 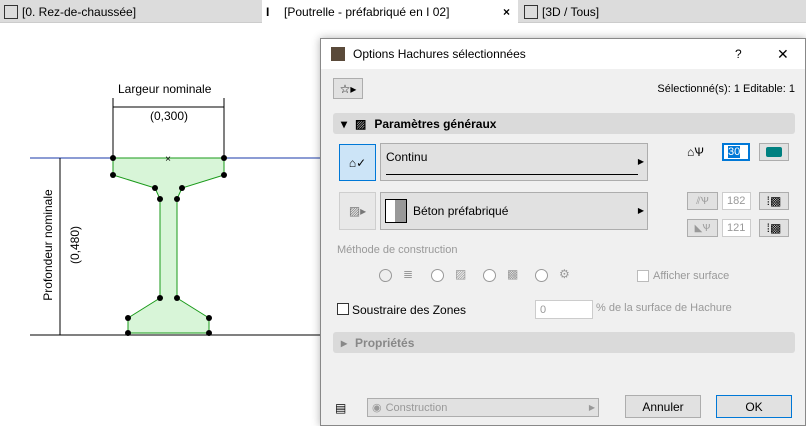 I want to click on subtract-zones-label: Soustraire des Zones, so click(x=409, y=310).